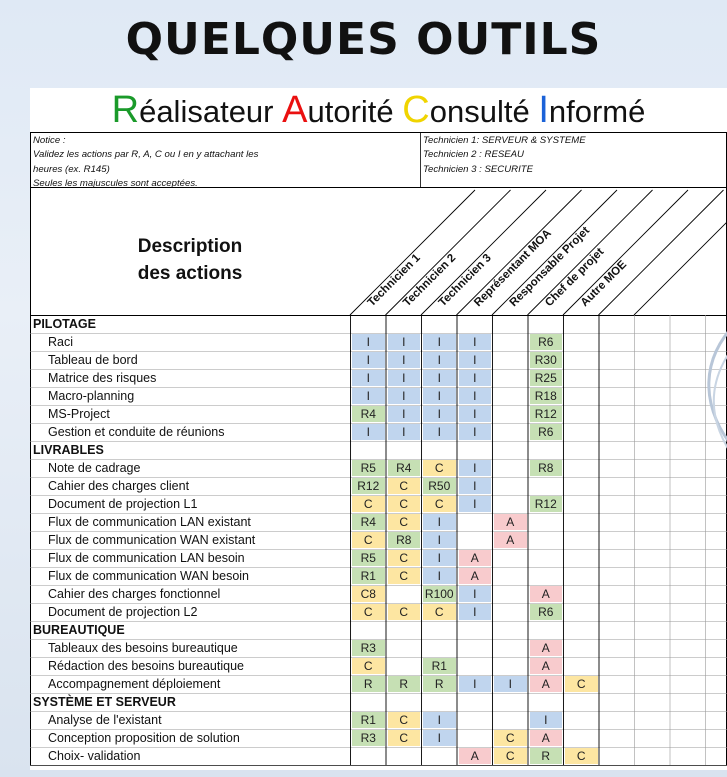 The width and height of the screenshot is (727, 777). What do you see at coordinates (143, 648) in the screenshot?
I see `action-label: Tableaux des besoins bureautique` at bounding box center [143, 648].